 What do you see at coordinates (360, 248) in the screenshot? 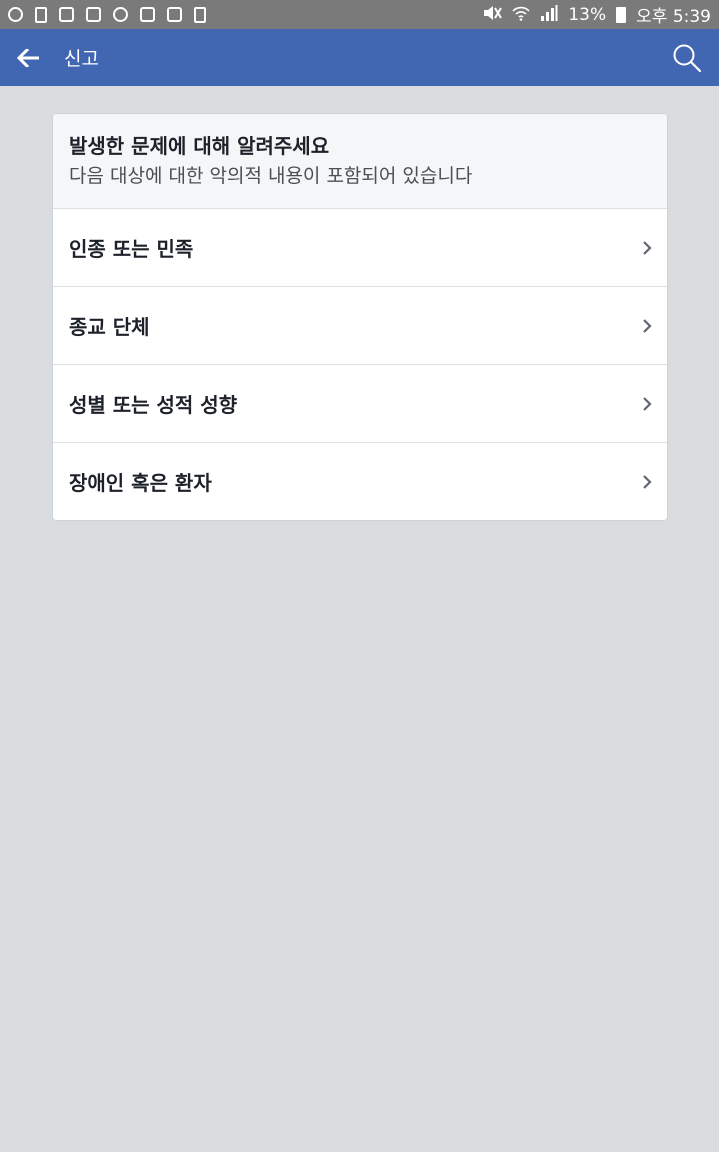
I see `option-race-ethnicity: 인종 또는 민족` at bounding box center [360, 248].